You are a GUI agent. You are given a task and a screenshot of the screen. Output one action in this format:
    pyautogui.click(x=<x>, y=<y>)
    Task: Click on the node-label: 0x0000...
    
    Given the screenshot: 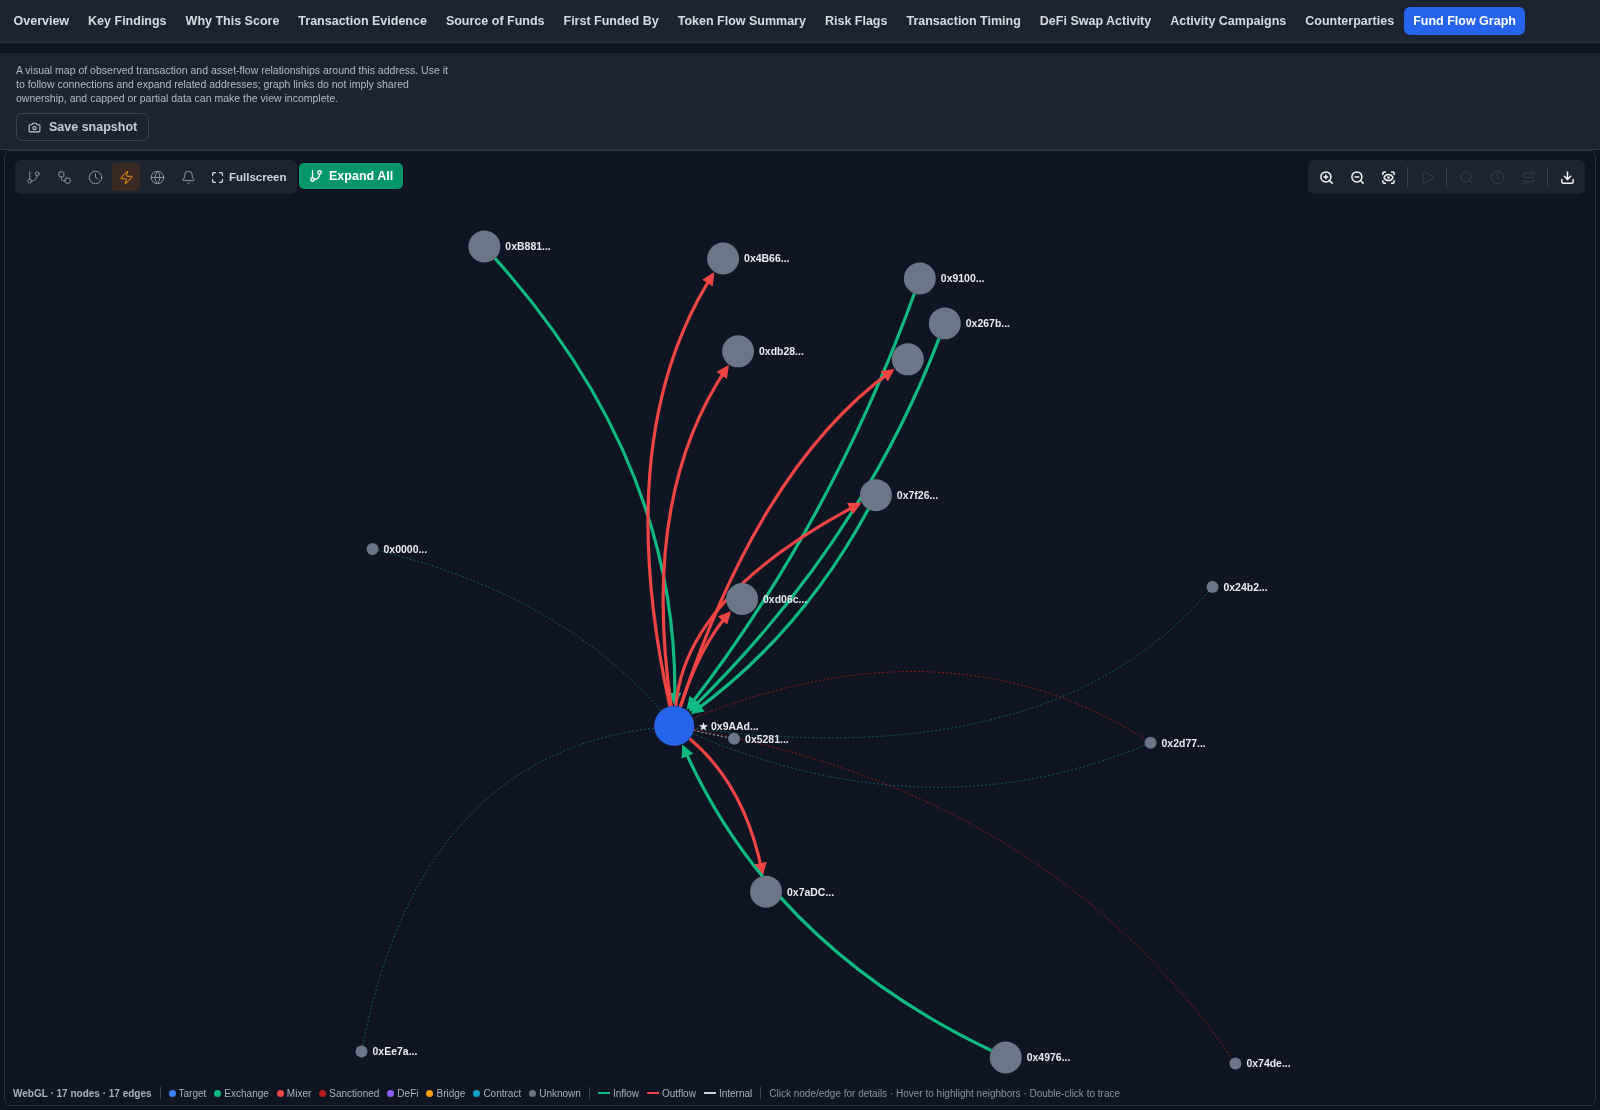 What is the action you would take?
    pyautogui.click(x=405, y=550)
    